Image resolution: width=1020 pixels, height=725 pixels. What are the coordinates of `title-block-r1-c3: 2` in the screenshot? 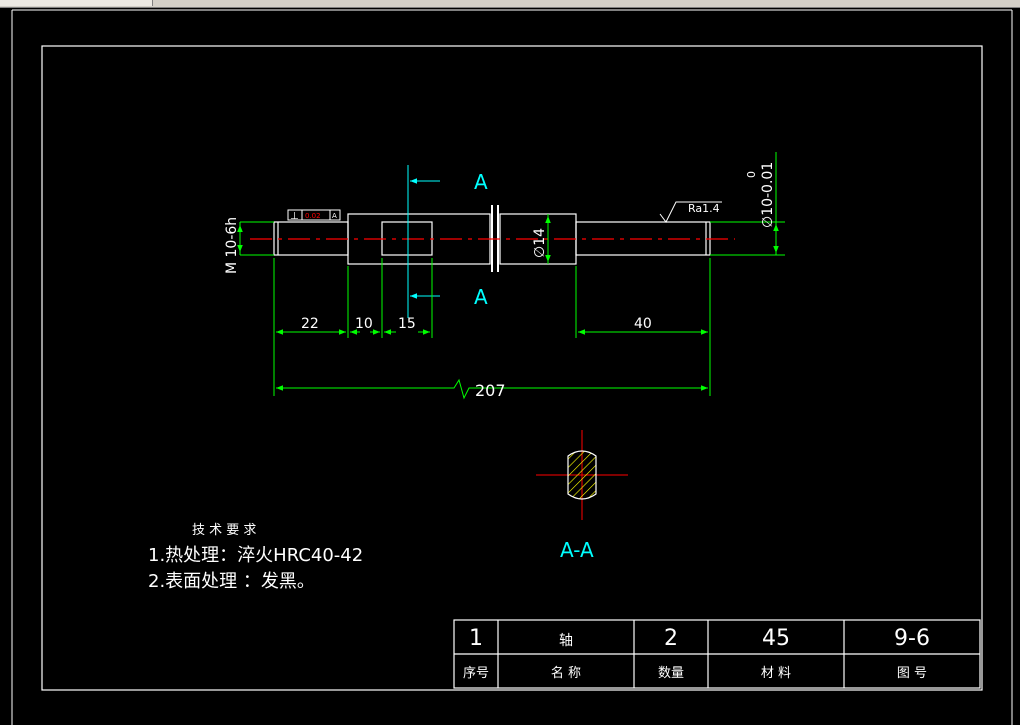 It's located at (671, 638).